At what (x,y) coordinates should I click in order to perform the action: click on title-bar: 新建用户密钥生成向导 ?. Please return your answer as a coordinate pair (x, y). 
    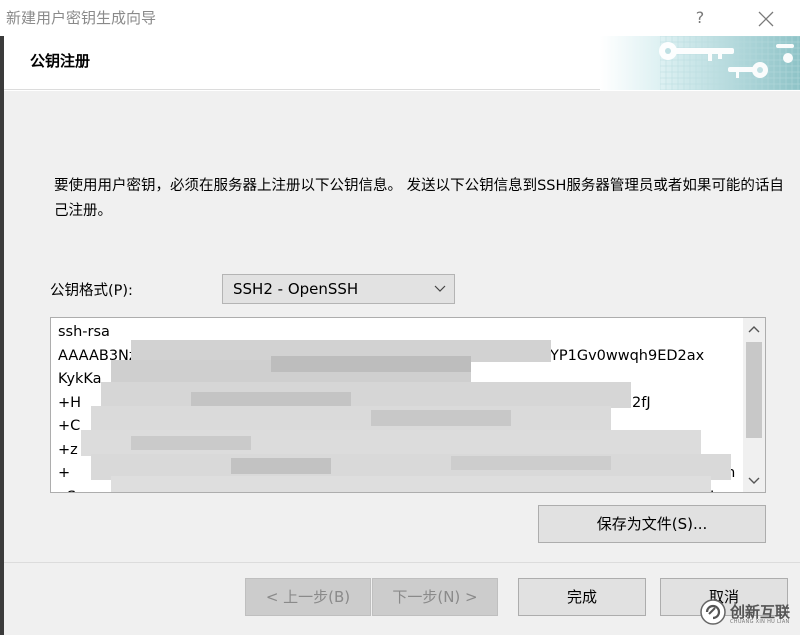
    Looking at the image, I should click on (400, 18).